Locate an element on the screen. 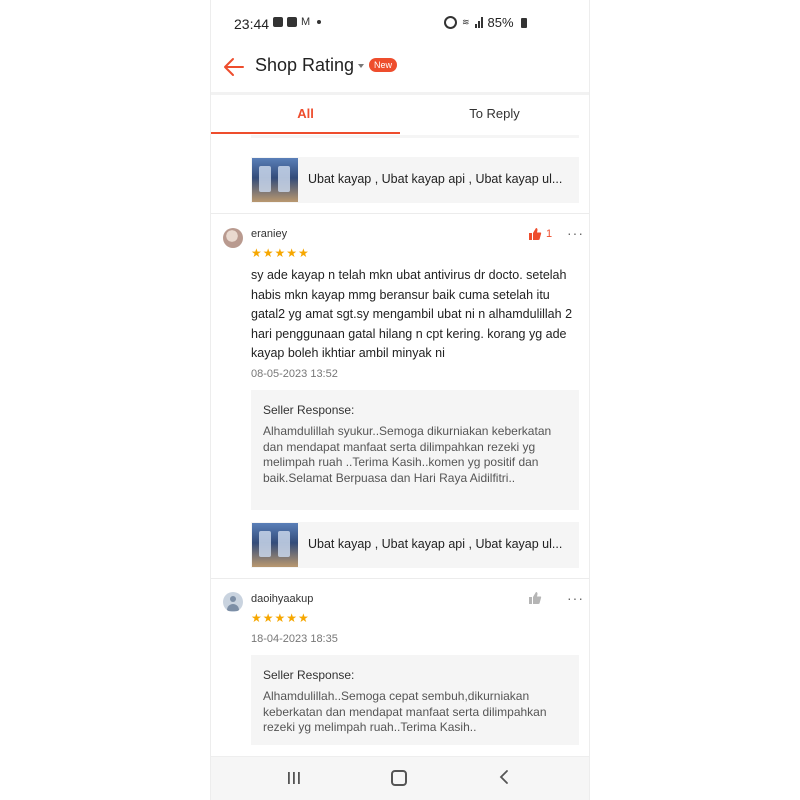  chevron-down-icon is located at coordinates (361, 66).